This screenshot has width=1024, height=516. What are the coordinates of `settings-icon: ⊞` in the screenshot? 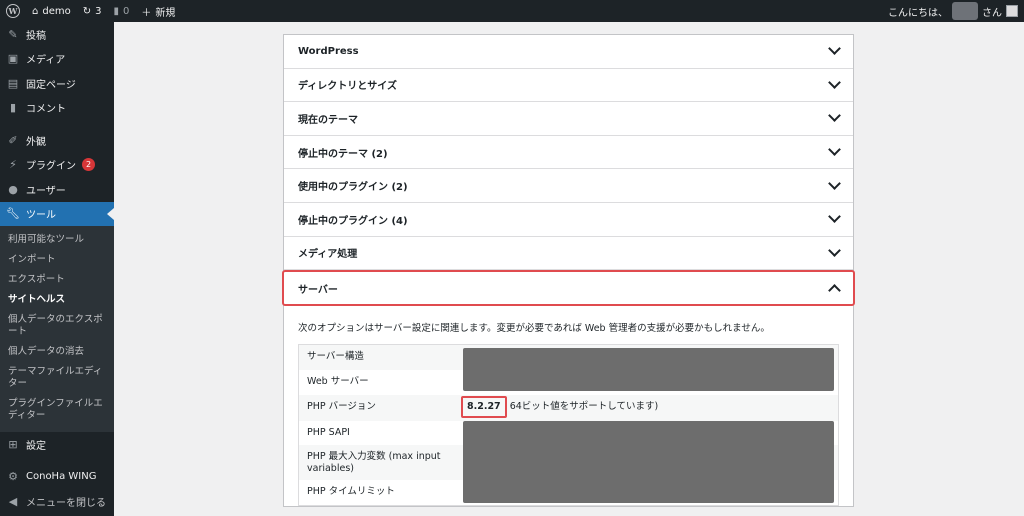 It's located at (13, 444).